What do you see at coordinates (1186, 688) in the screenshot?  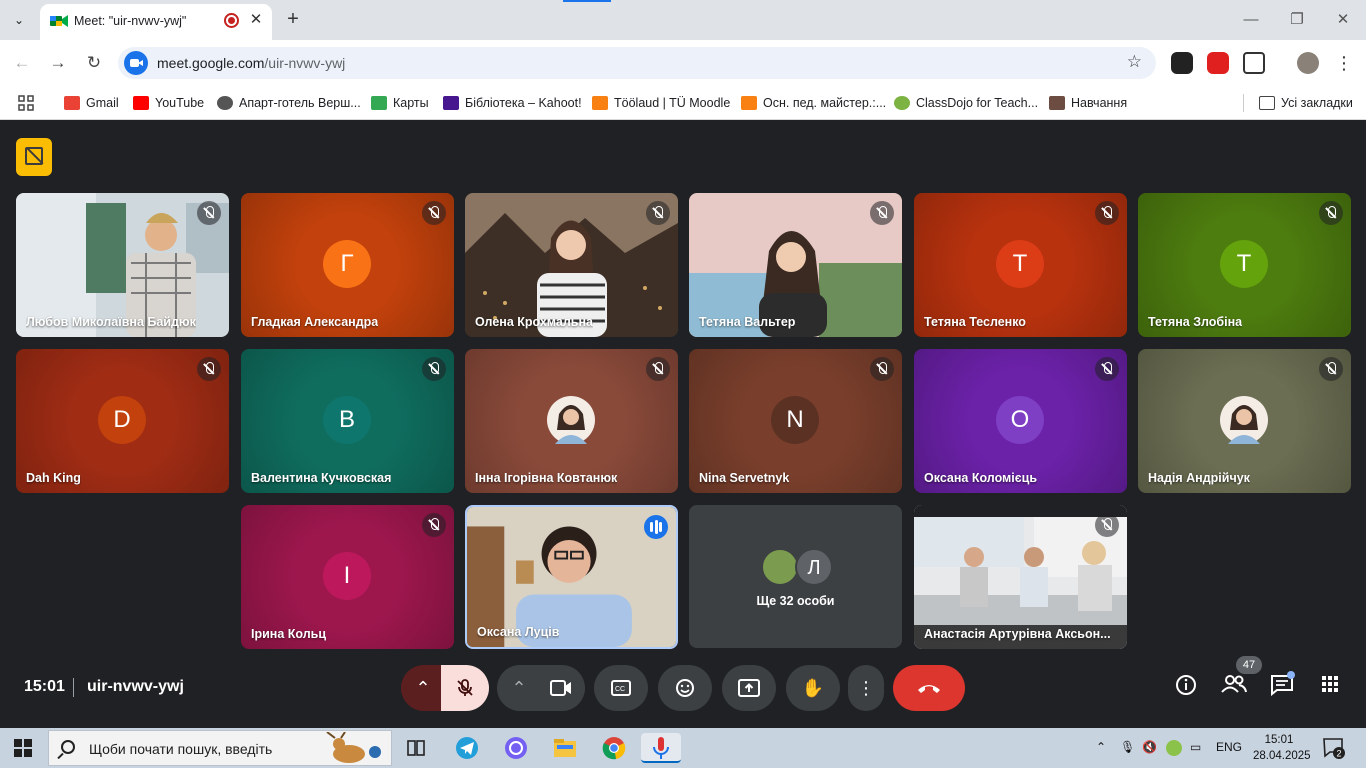 I see `meeting-details-icon` at bounding box center [1186, 688].